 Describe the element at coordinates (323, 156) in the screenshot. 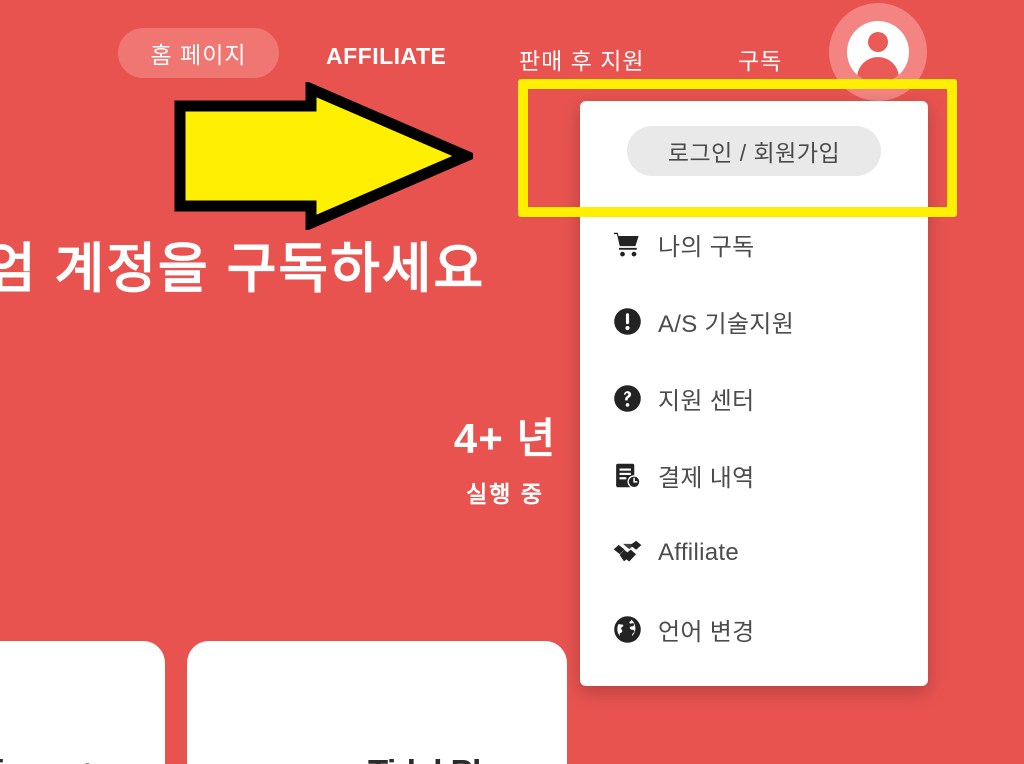

I see `annotation-arrow-icon` at that location.